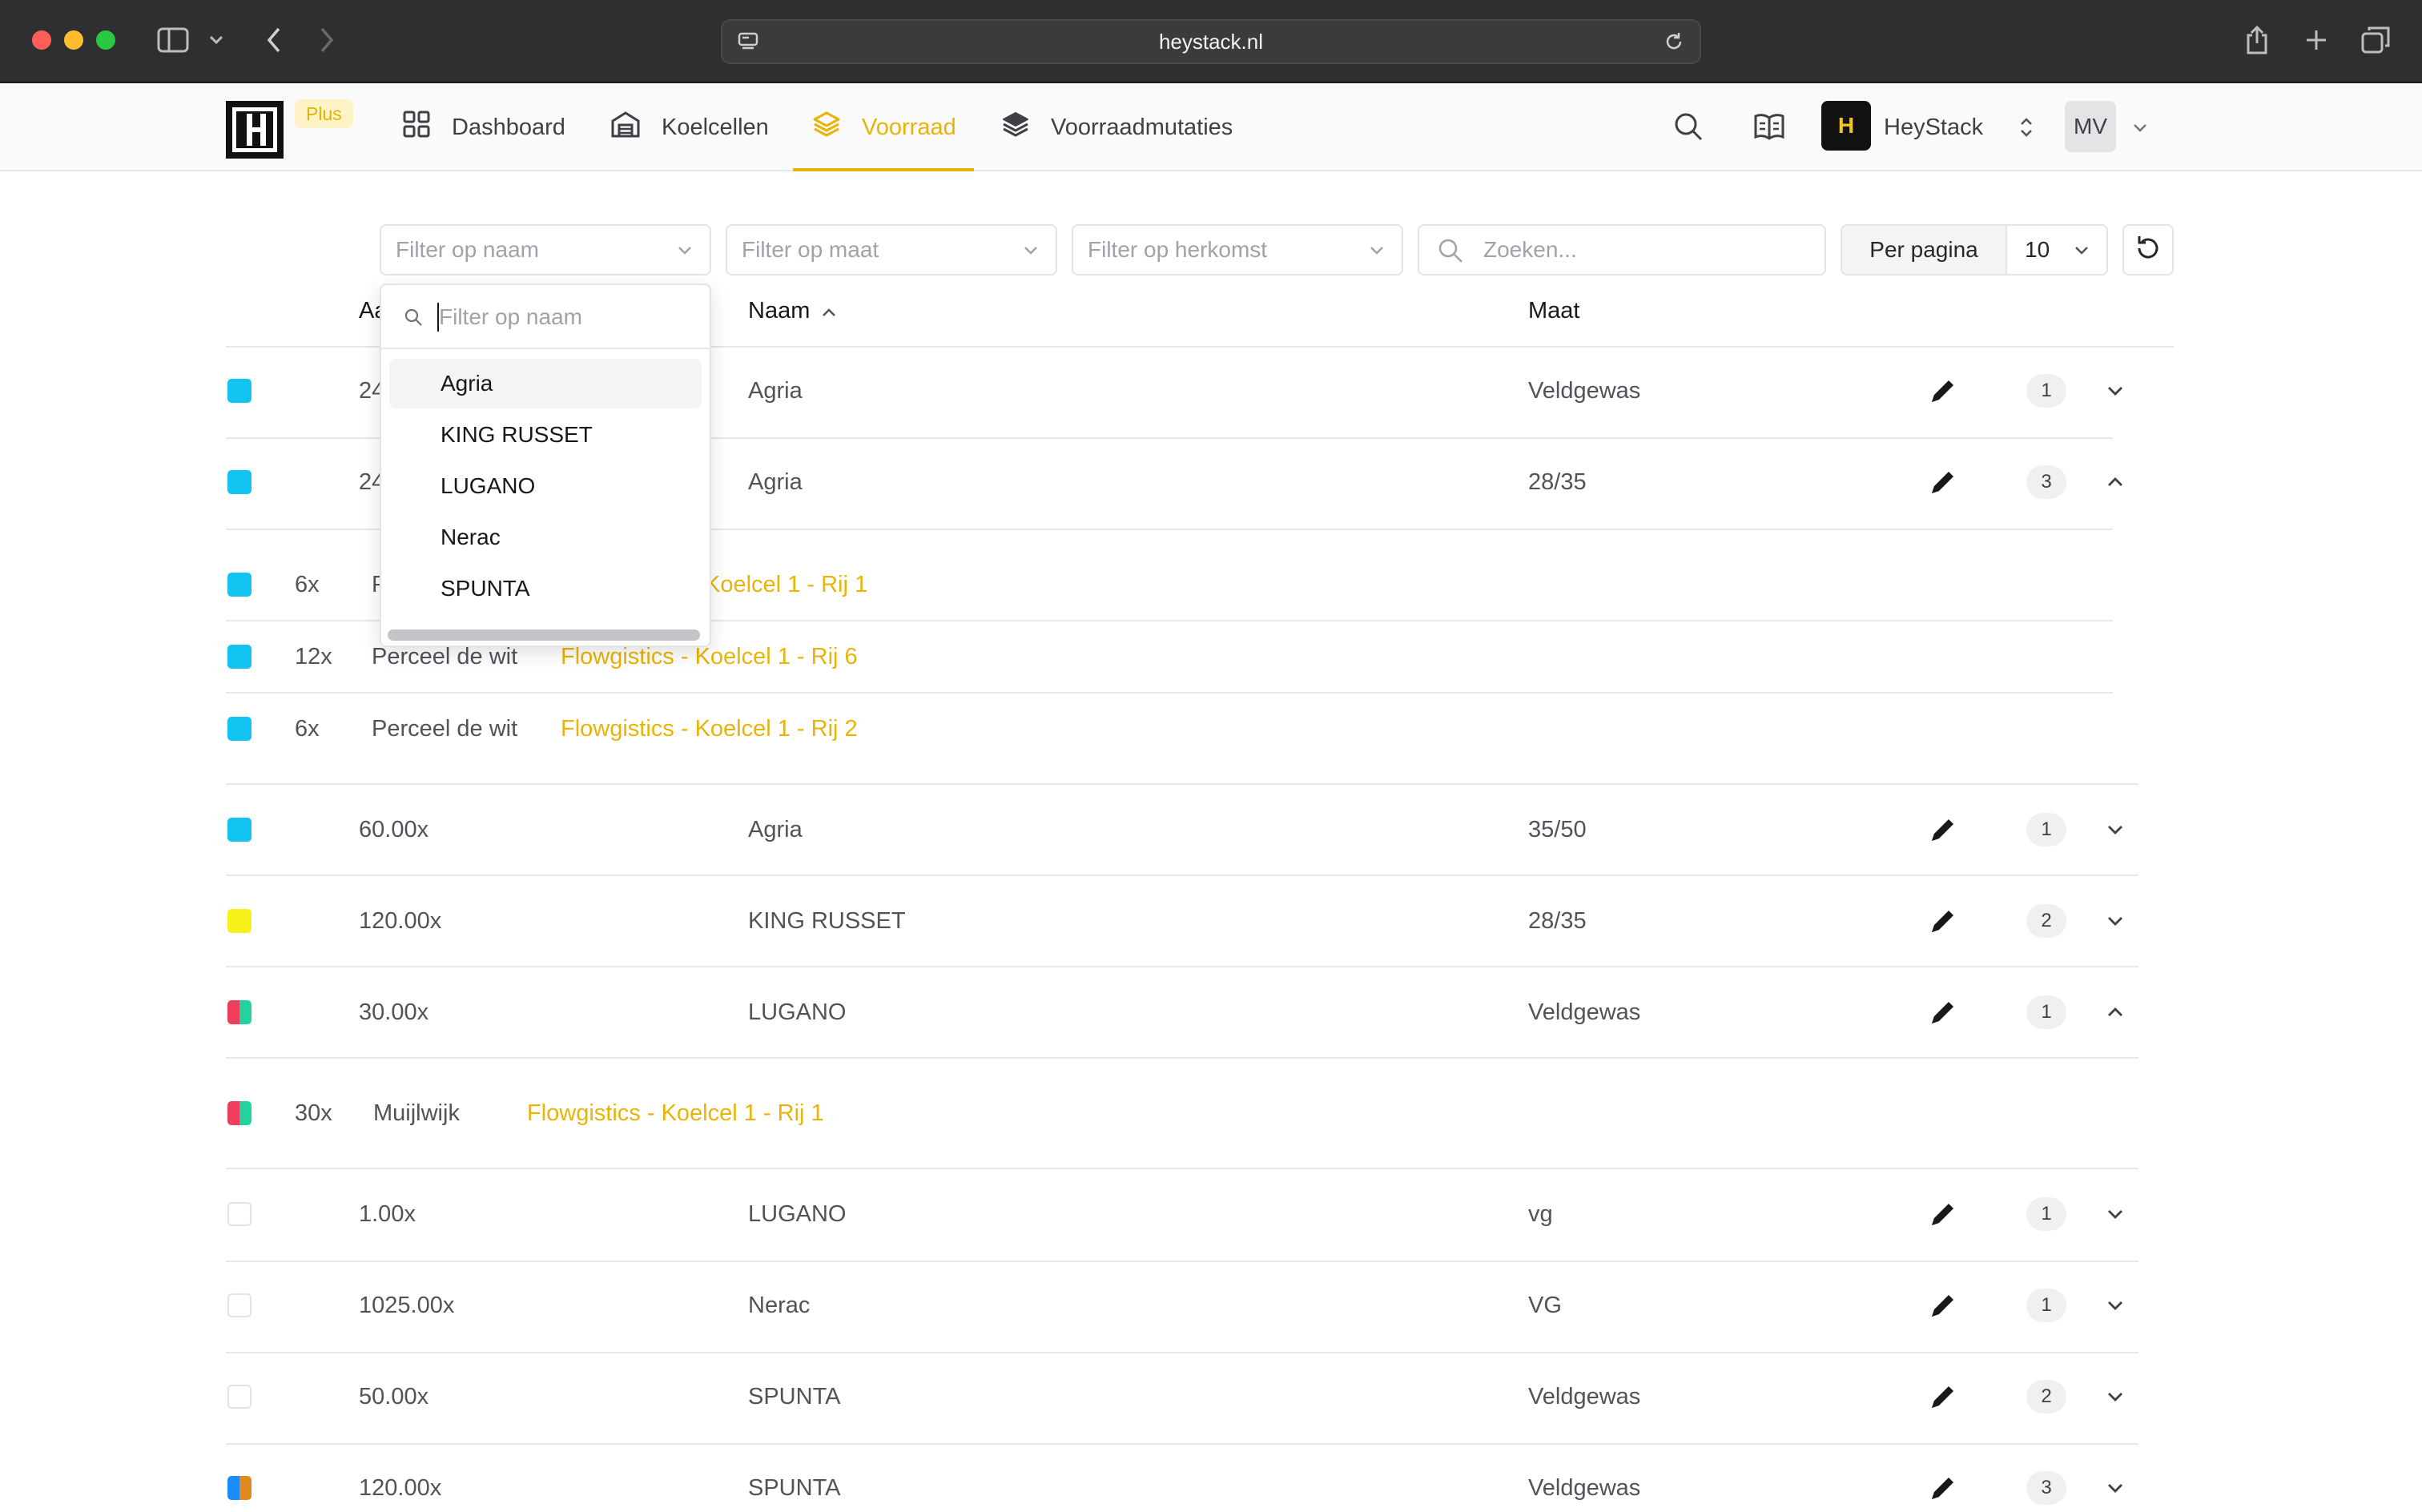 This screenshot has height=1512, width=2422. Describe the element at coordinates (2316, 40) in the screenshot. I see `new-tab-icon` at that location.